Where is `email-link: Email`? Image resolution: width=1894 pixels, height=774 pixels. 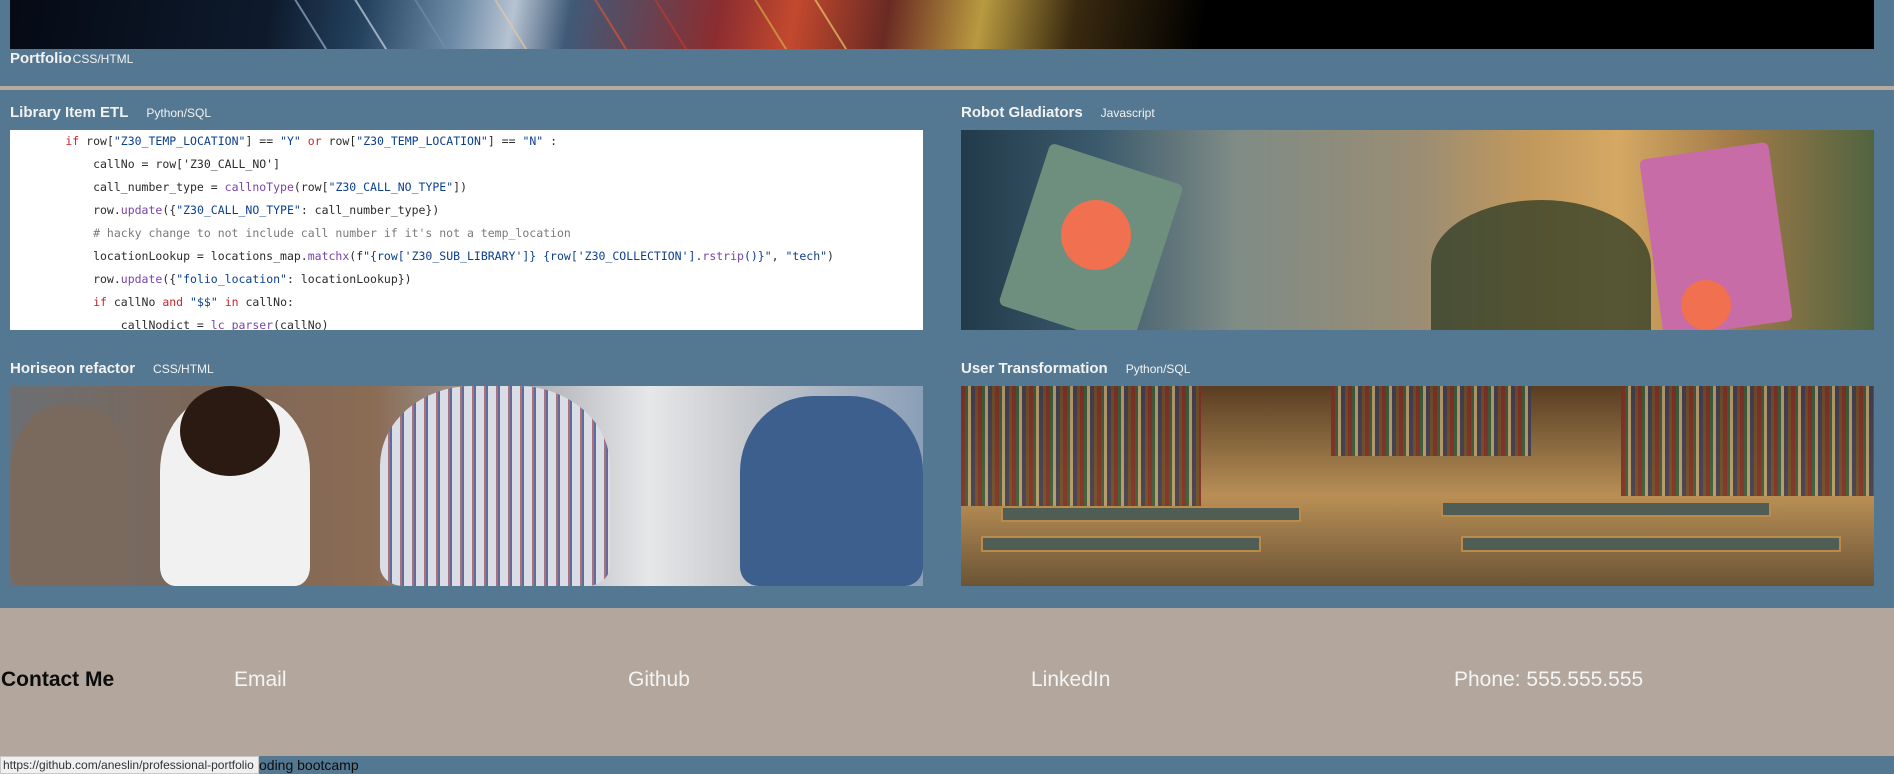 email-link: Email is located at coordinates (260, 680).